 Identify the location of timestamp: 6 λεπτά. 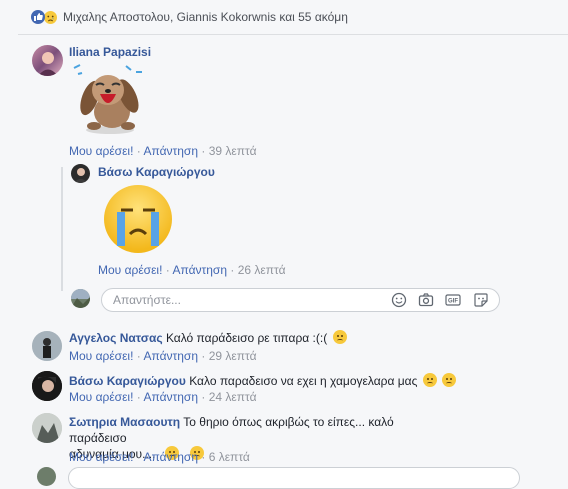
(229, 457).